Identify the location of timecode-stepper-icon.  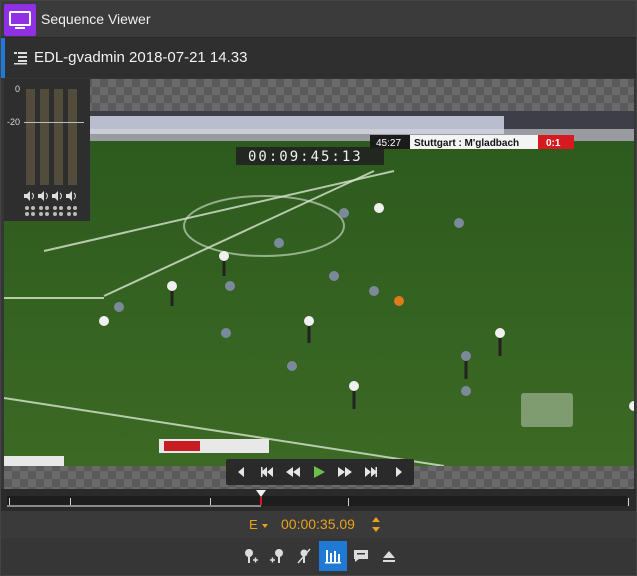
(376, 524).